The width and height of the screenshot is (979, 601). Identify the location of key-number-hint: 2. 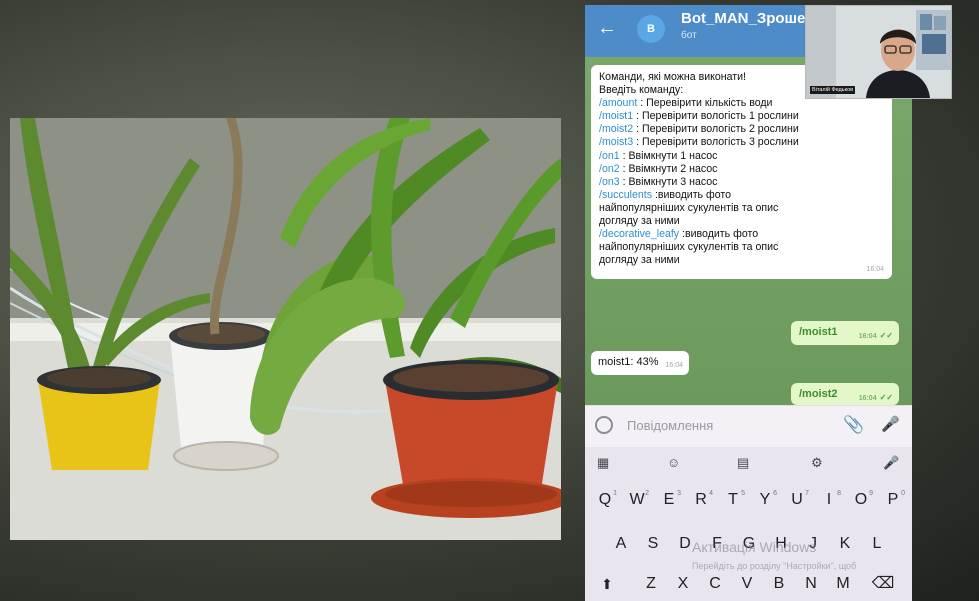
(647, 493).